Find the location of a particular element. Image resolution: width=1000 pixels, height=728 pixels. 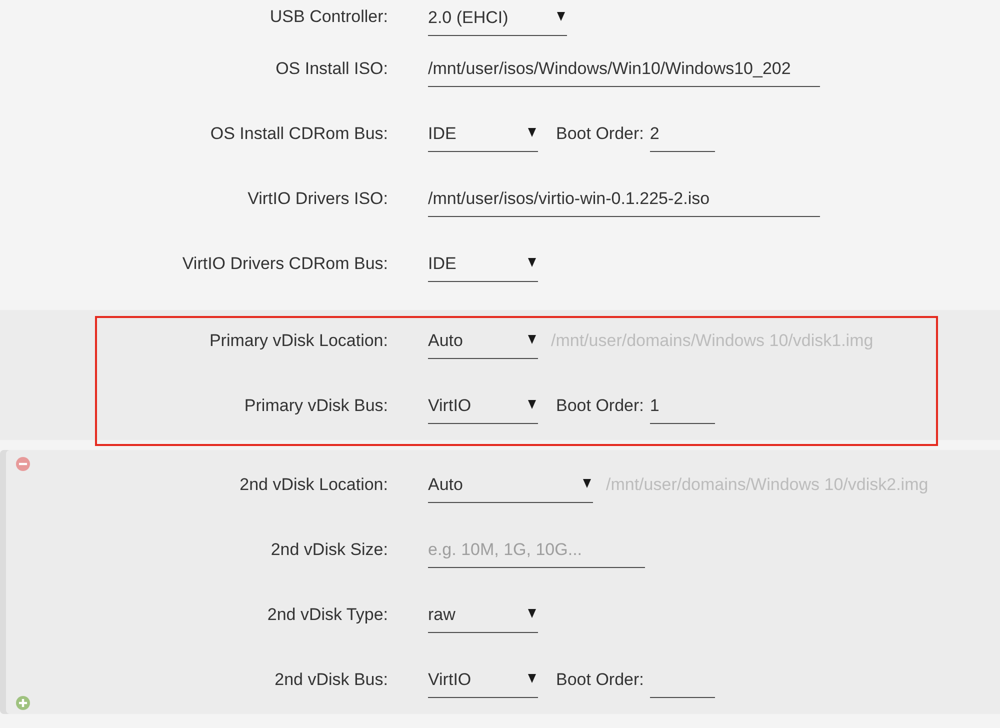

field-label: Primary vDisk Location: is located at coordinates (298, 341).